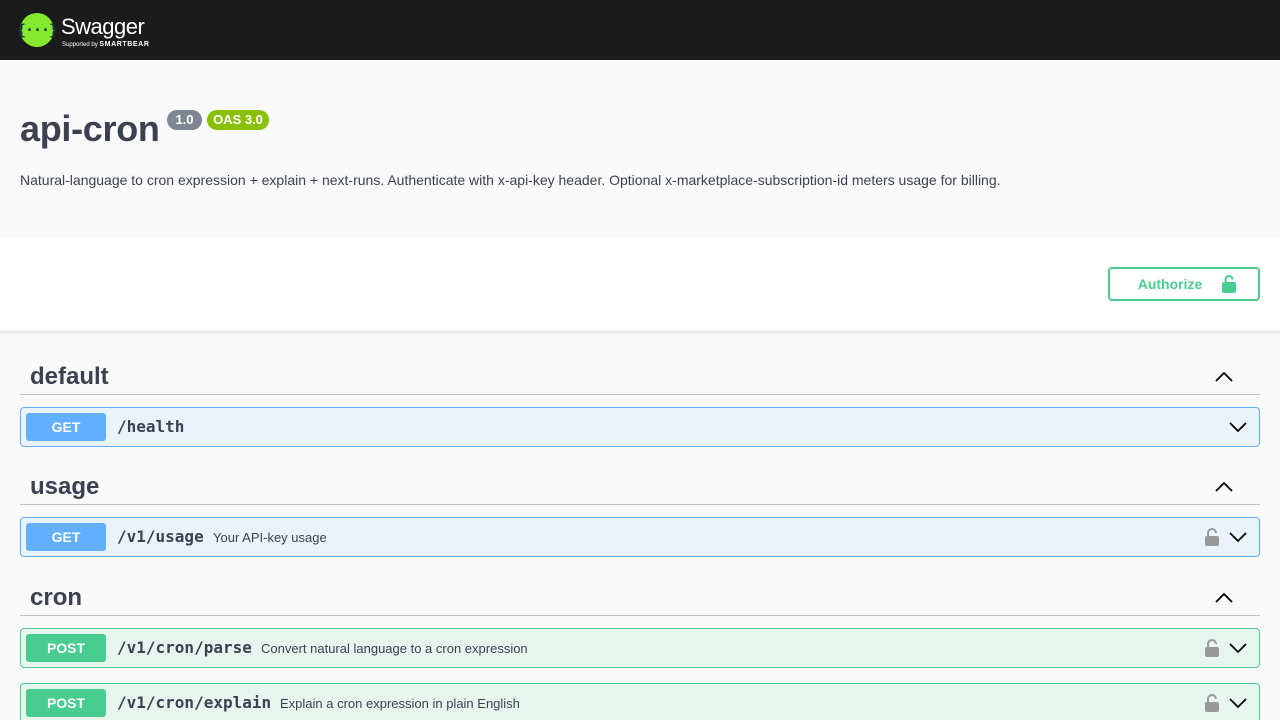  I want to click on operation-summary: Your API-key usage, so click(270, 537).